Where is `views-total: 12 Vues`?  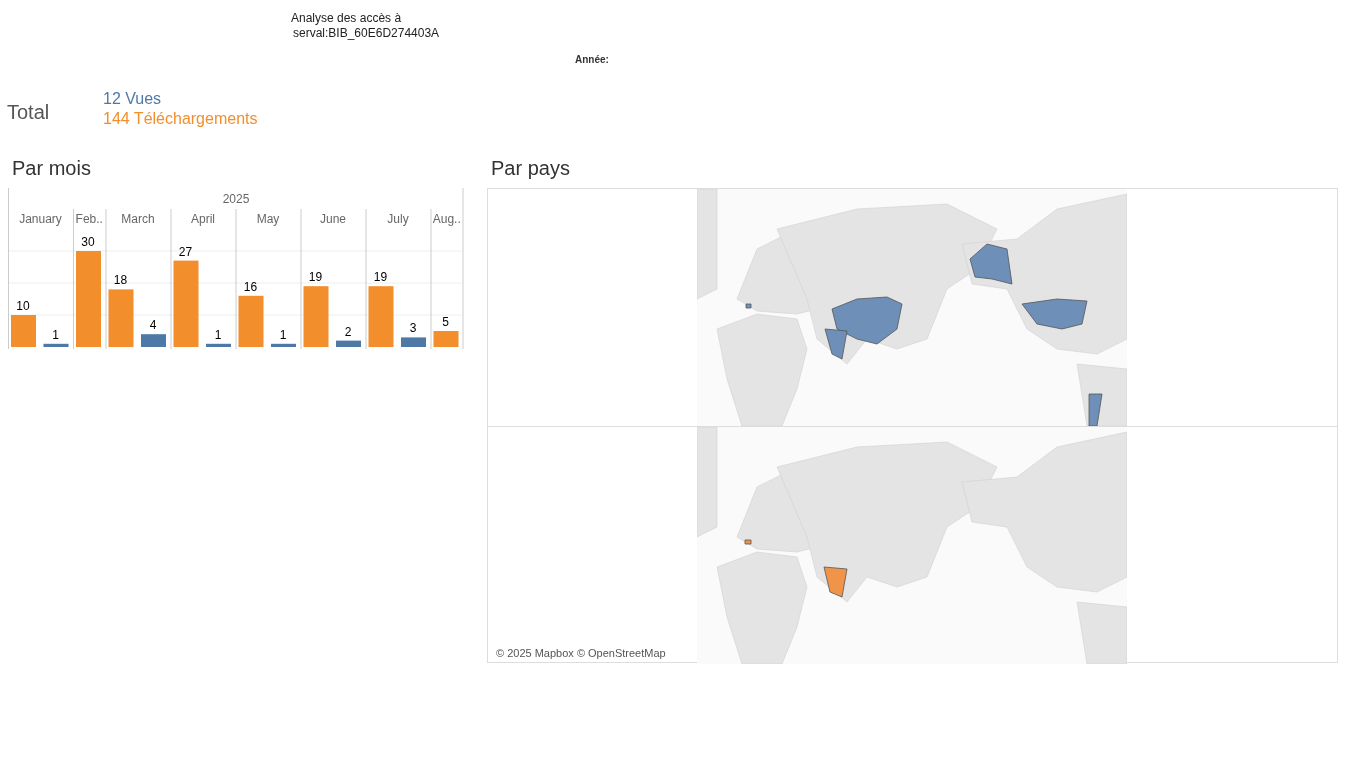
views-total: 12 Vues is located at coordinates (133, 99).